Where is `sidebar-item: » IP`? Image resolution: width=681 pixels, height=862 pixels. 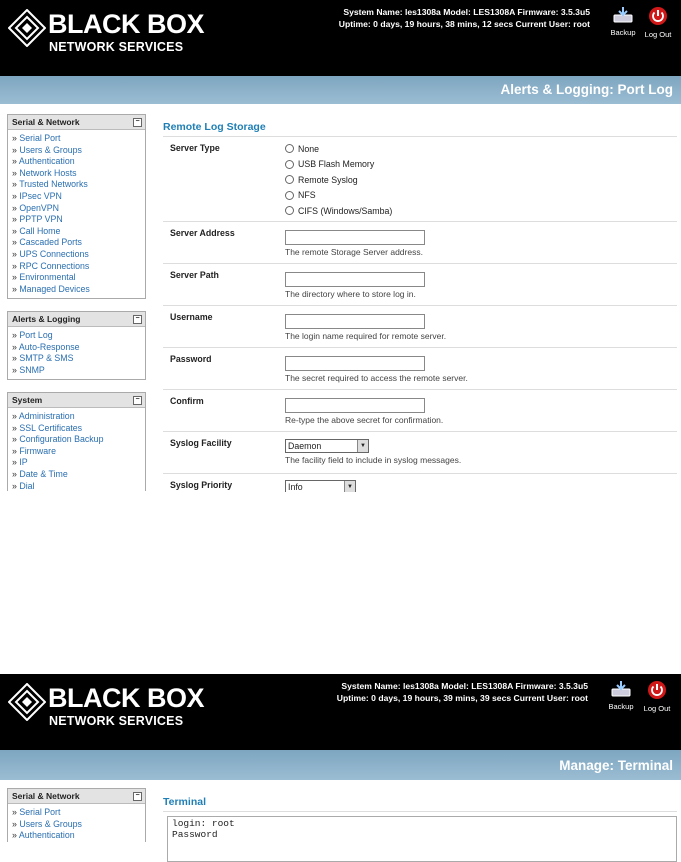 sidebar-item: » IP is located at coordinates (78, 463).